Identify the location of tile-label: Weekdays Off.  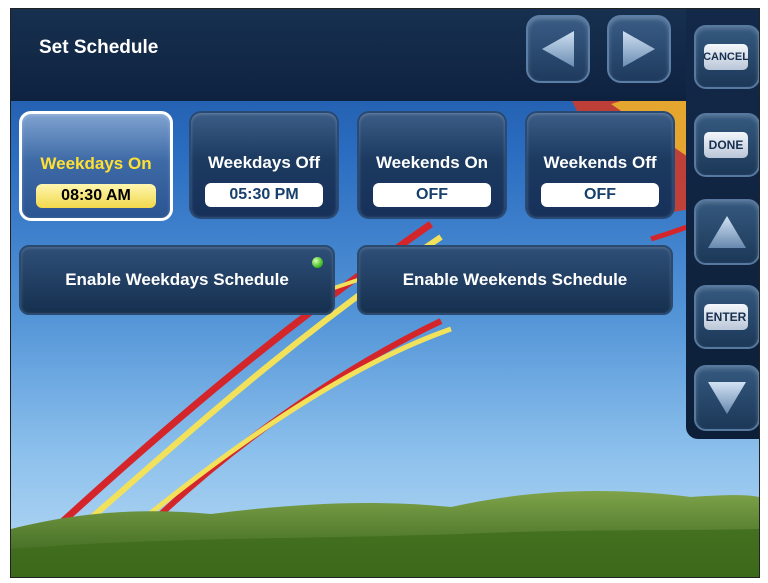
(264, 162).